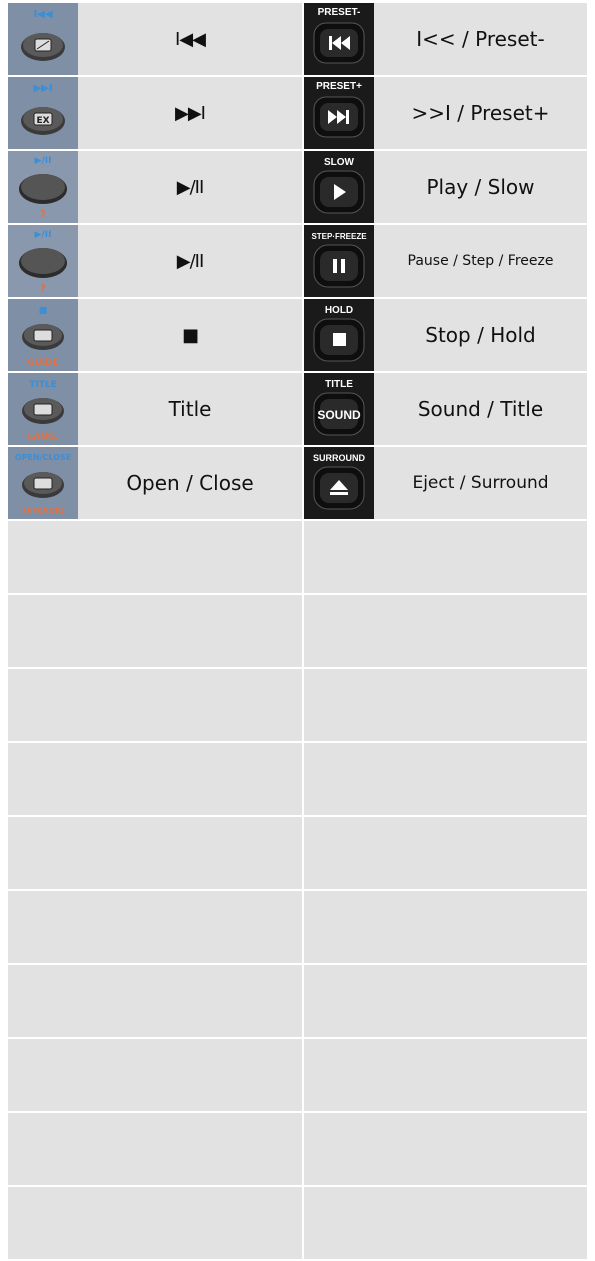 This screenshot has height=1261, width=595. I want to click on new-remote-cell: HOLD Stop / Hold, so click(445, 335).